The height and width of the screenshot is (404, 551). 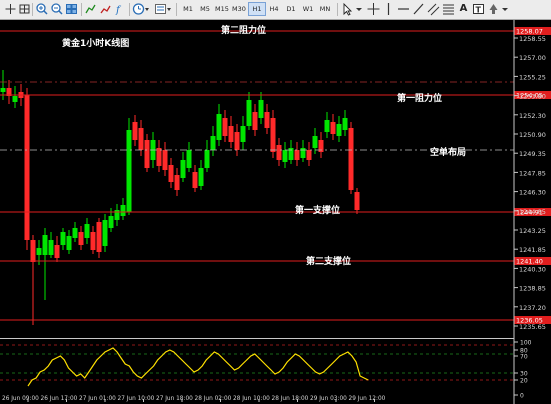 What do you see at coordinates (419, 98) in the screenshot?
I see `annotation-first-resistance: 第一阻力位` at bounding box center [419, 98].